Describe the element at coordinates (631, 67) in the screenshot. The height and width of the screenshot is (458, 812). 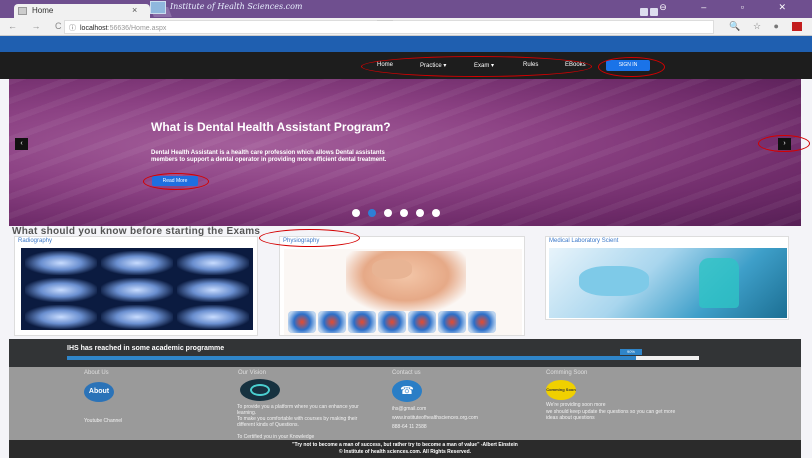
I see `annotation-circle-signin` at that location.